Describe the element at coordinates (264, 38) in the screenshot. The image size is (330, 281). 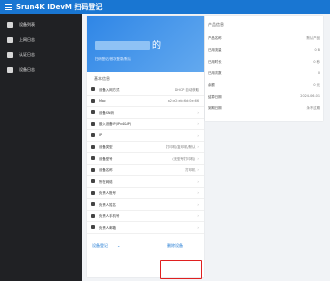
I see `stat-row: 产品名称 默认产品` at that location.